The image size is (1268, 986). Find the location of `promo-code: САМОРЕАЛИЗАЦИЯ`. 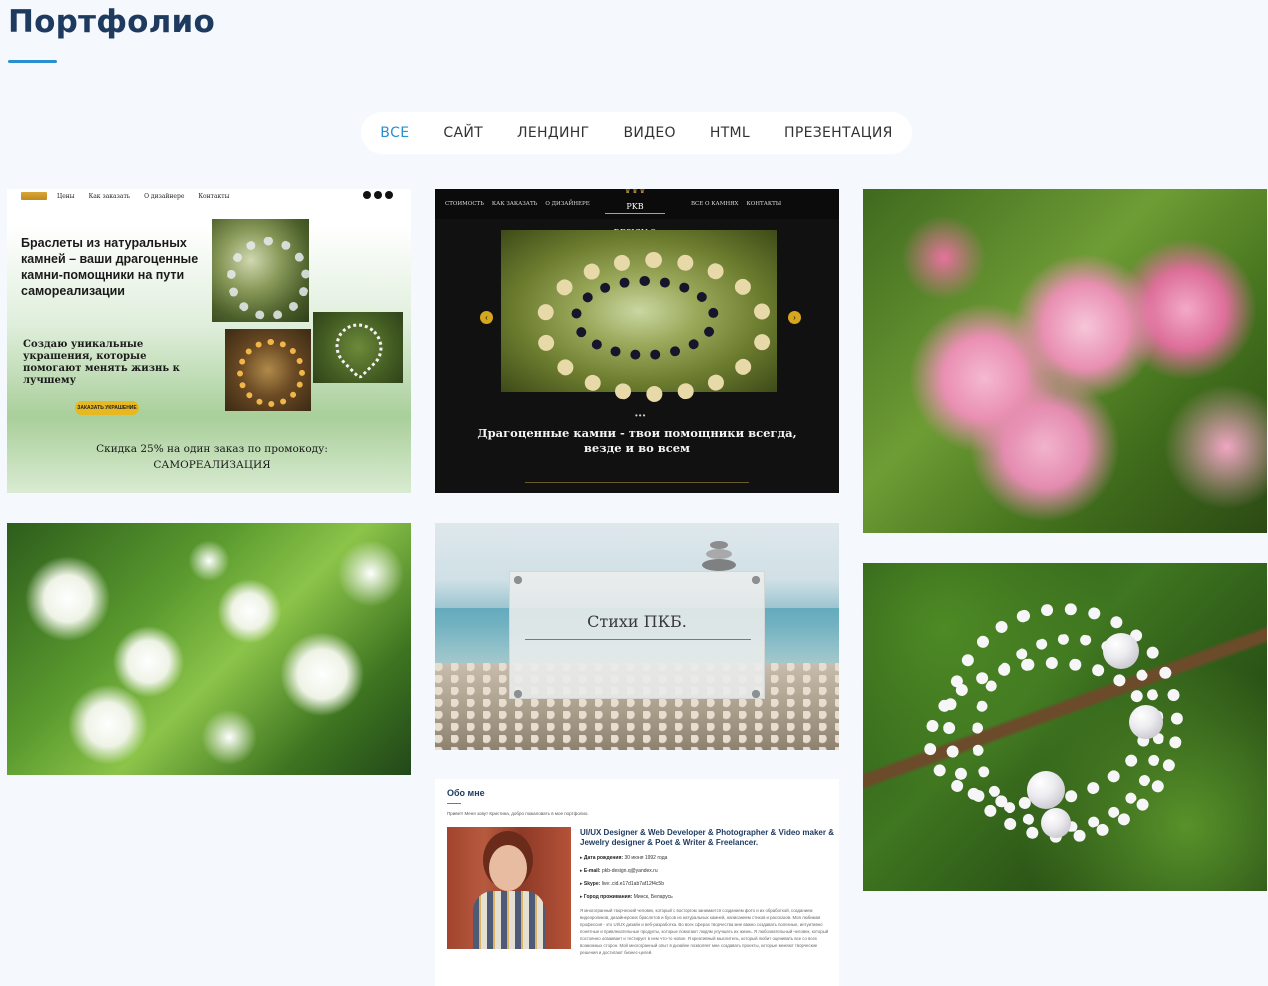

promo-code: САМОРЕАЛИЗАЦИЯ is located at coordinates (212, 465).